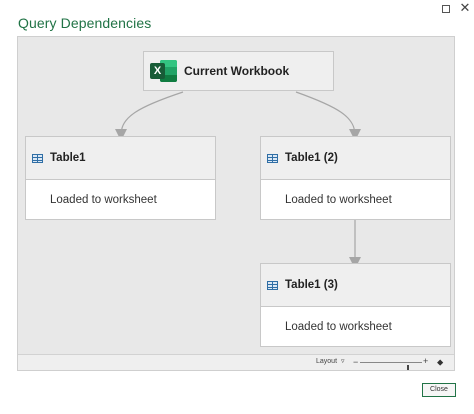 The height and width of the screenshot is (414, 474). Describe the element at coordinates (439, 390) in the screenshot. I see `close-button: Close` at that location.